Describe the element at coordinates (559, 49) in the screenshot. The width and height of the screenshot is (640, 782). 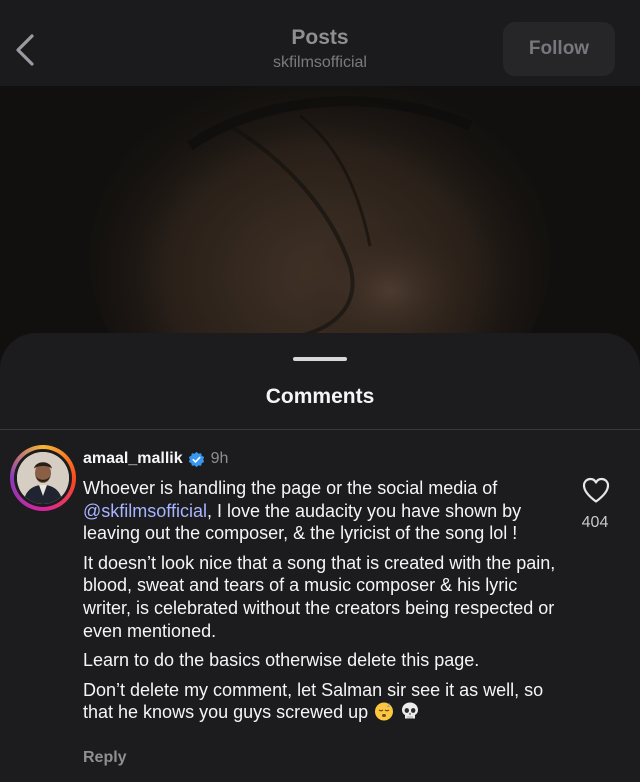
I see `follow-button: Follow` at that location.